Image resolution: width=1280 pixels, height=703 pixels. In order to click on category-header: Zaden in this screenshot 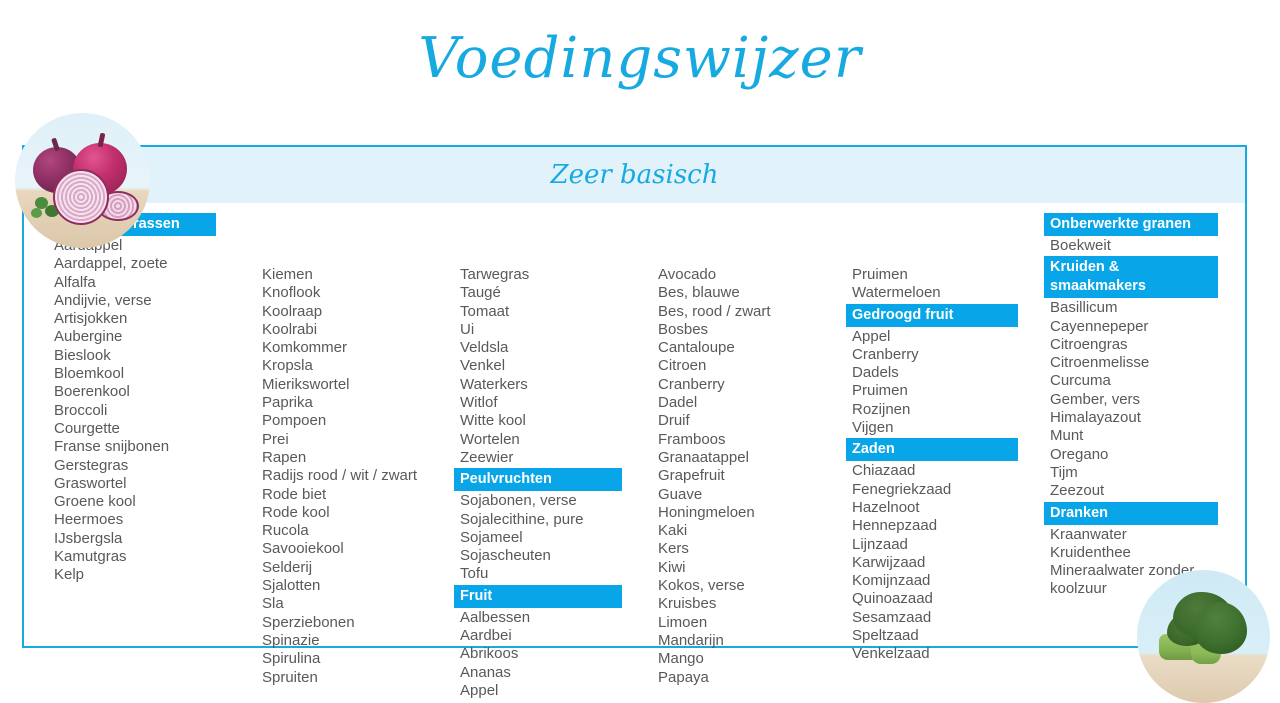, I will do `click(932, 450)`.